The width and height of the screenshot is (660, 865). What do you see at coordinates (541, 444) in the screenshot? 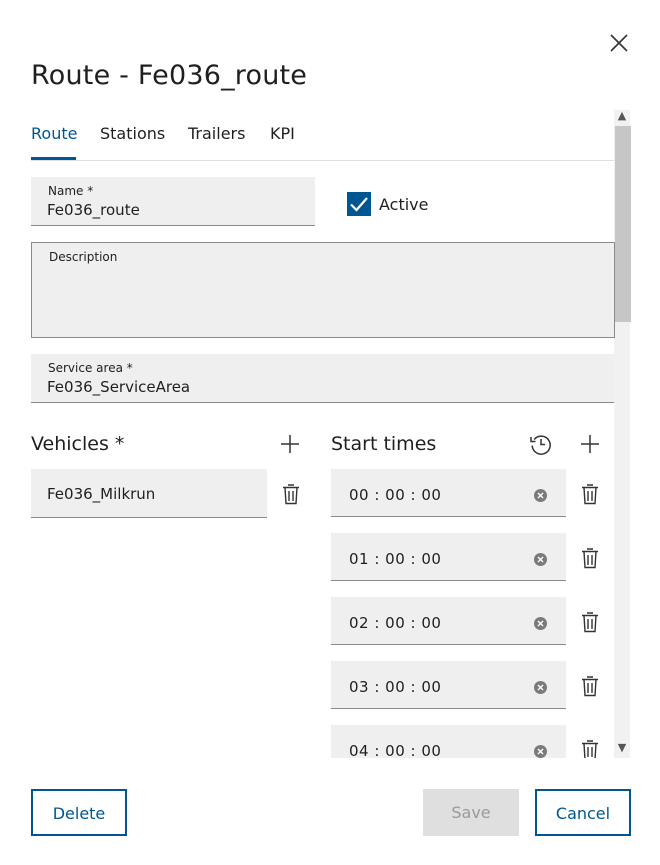
I see `history-icon` at bounding box center [541, 444].